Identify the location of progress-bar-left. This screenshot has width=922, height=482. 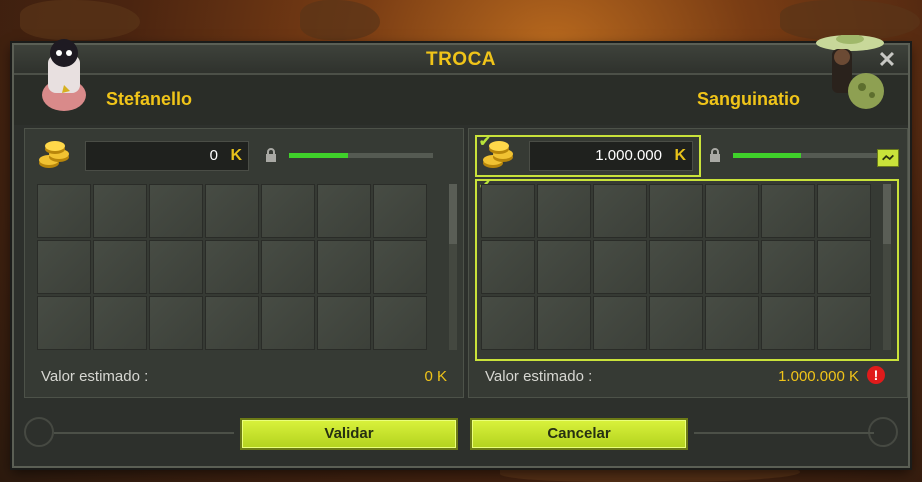
(361, 155).